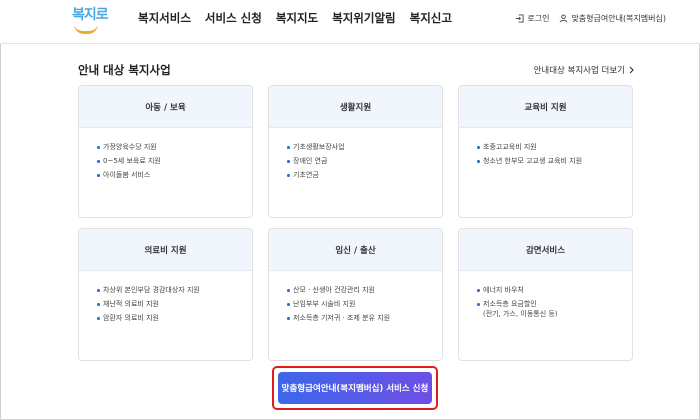 The width and height of the screenshot is (700, 420). What do you see at coordinates (364, 304) in the screenshot?
I see `list-item: 난임부부 시술비 지원` at bounding box center [364, 304].